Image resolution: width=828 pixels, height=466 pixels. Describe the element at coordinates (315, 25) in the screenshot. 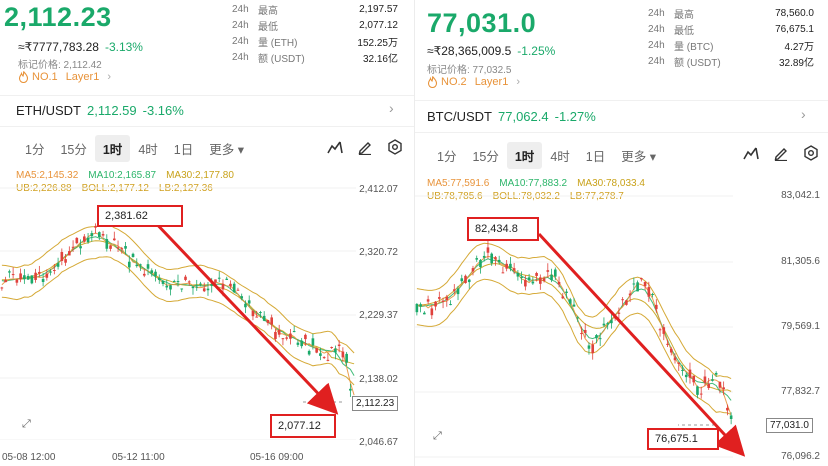

I see `stat-low: 24h 最低 2,077.12` at that location.